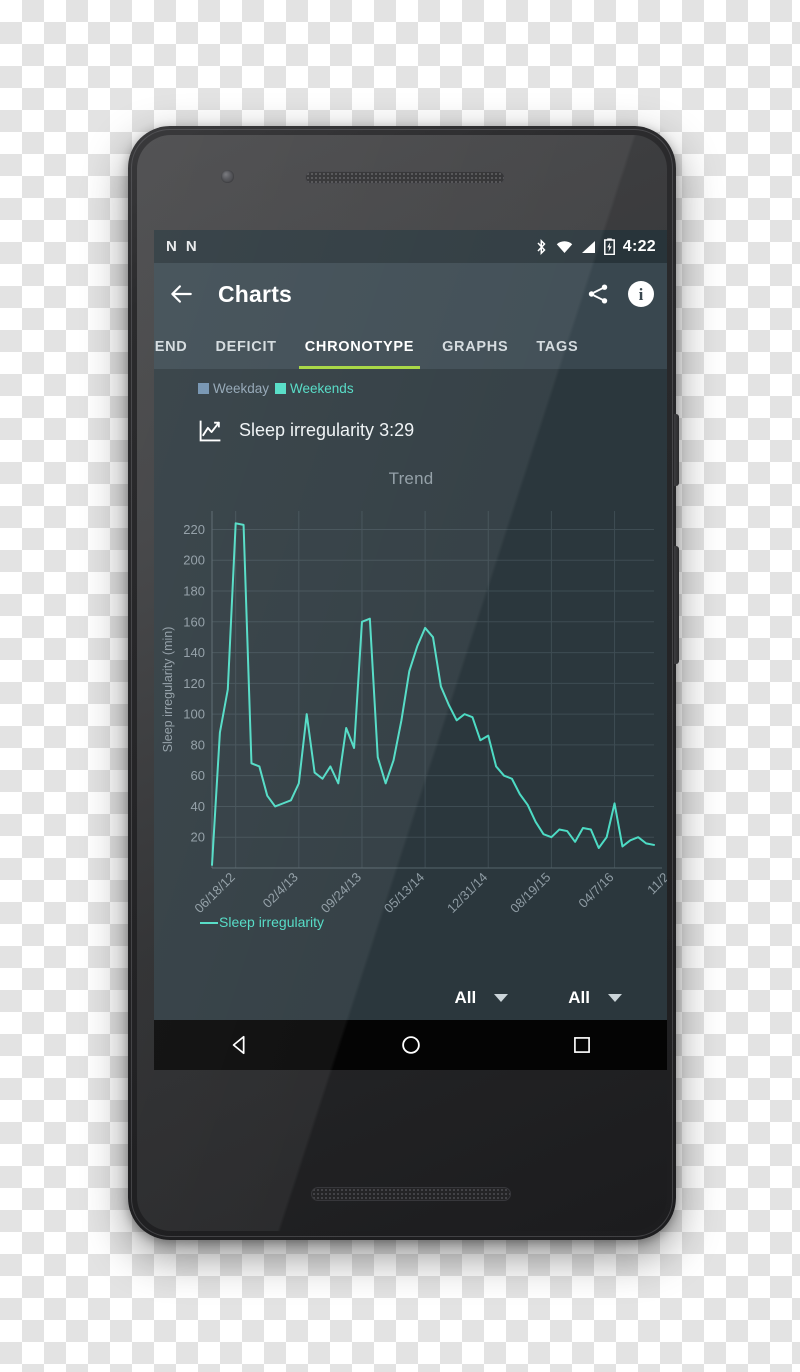 The width and height of the screenshot is (800, 1372). I want to click on svg-text: 200, so click(194, 560).